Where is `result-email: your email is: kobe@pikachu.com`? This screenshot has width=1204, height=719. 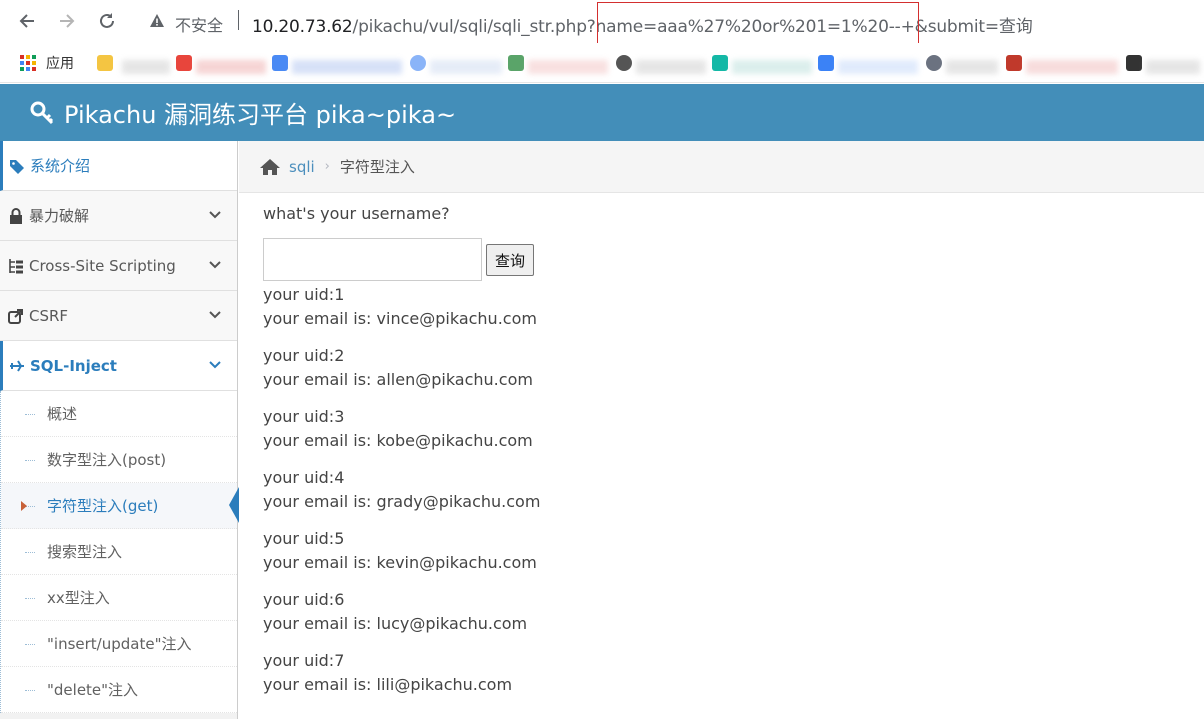 result-email: your email is: kobe@pikachu.com is located at coordinates (398, 440).